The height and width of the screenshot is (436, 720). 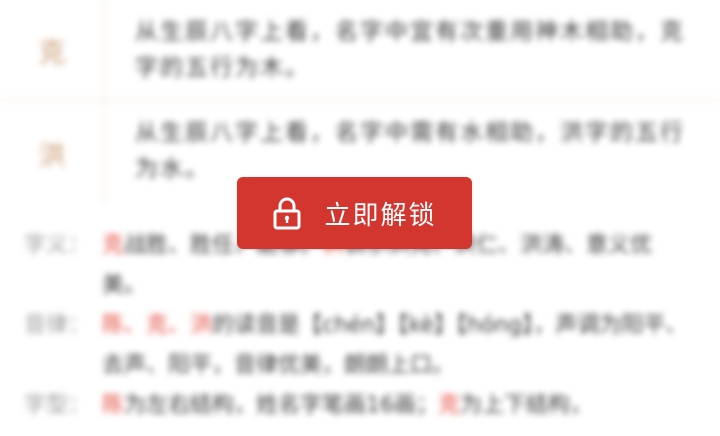 I want to click on character-cell: 洪, so click(x=52, y=153).